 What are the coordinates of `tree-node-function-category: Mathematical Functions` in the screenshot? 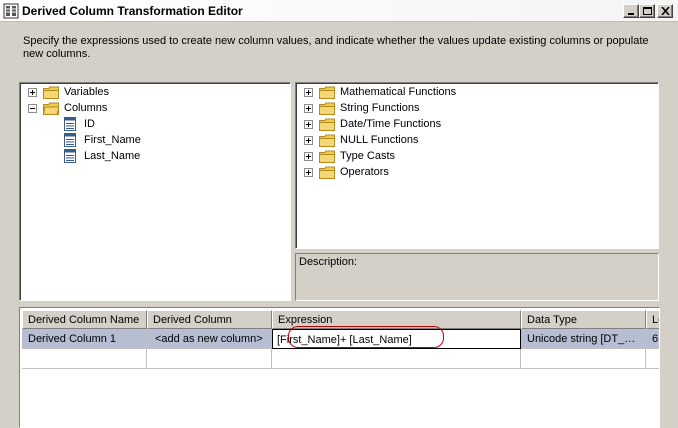 It's located at (380, 92).